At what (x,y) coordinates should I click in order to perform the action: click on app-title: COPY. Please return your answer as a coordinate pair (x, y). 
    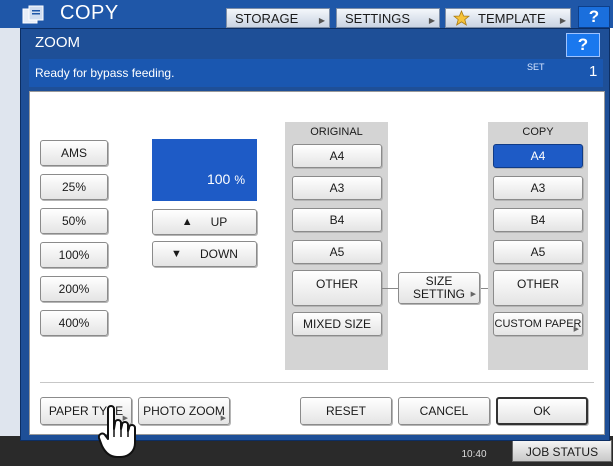
    Looking at the image, I should click on (89, 13).